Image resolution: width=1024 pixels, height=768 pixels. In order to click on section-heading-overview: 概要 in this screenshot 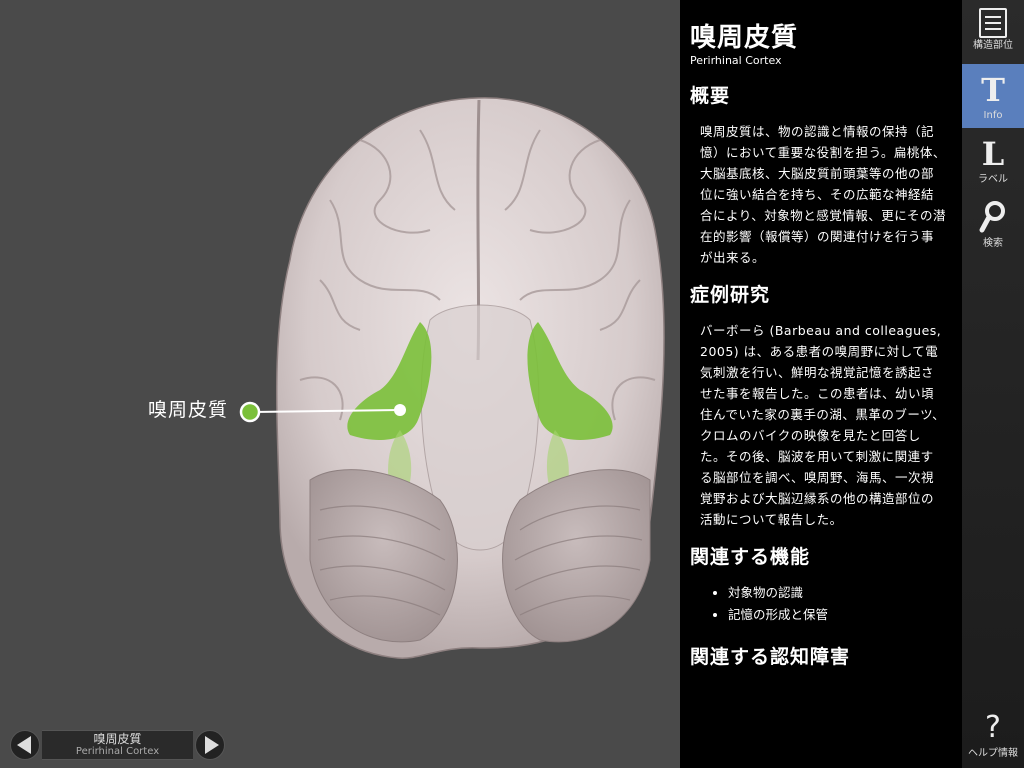, I will do `click(710, 96)`.